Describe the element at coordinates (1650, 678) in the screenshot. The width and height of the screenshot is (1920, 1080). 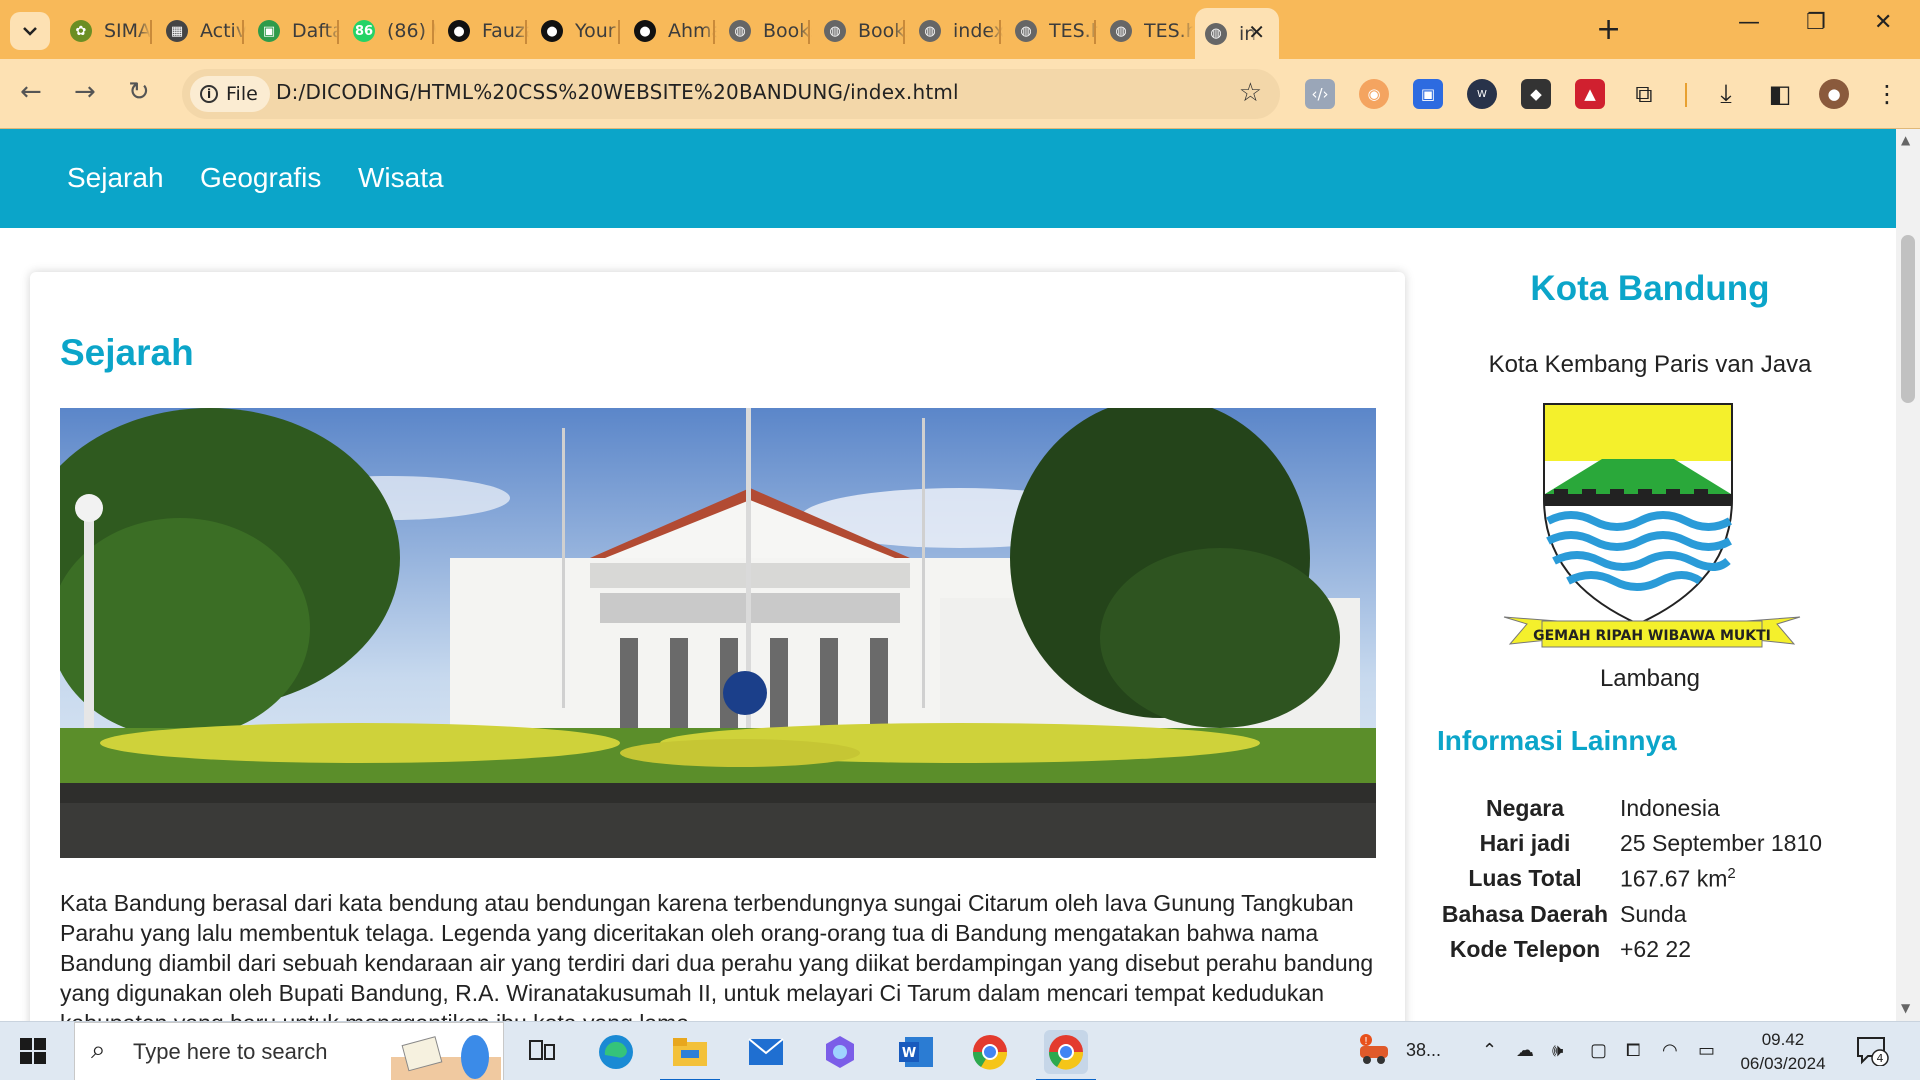
I see `emblem-caption: Lambang` at that location.